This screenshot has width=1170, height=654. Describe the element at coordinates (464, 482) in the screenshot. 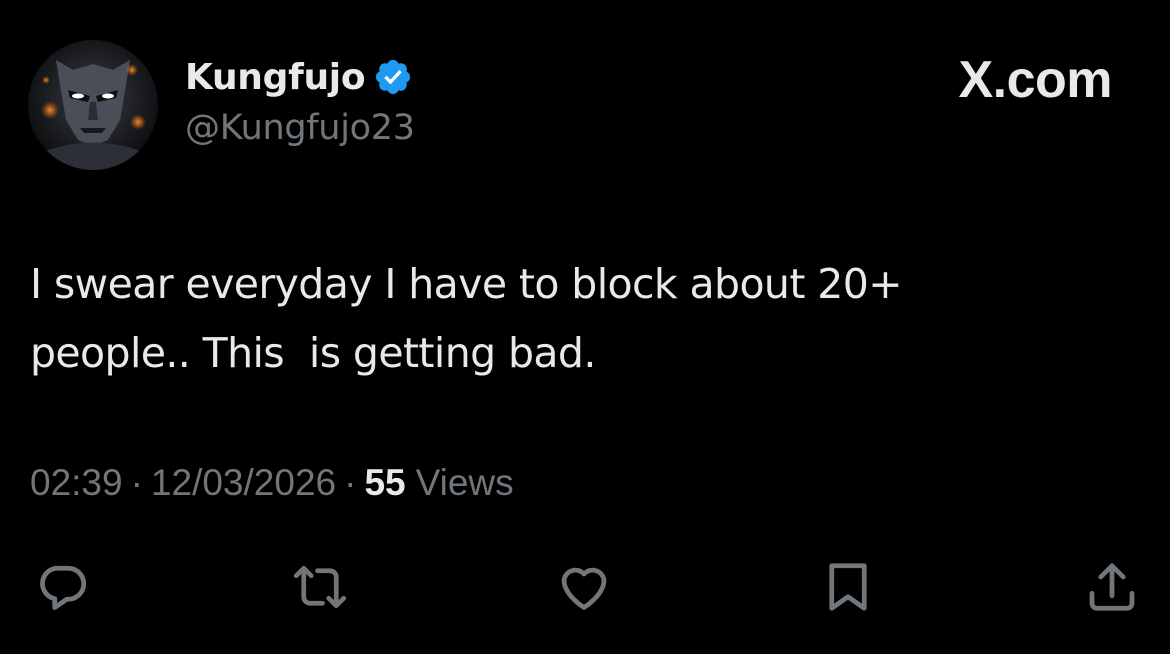

I see `views-label: Views` at that location.